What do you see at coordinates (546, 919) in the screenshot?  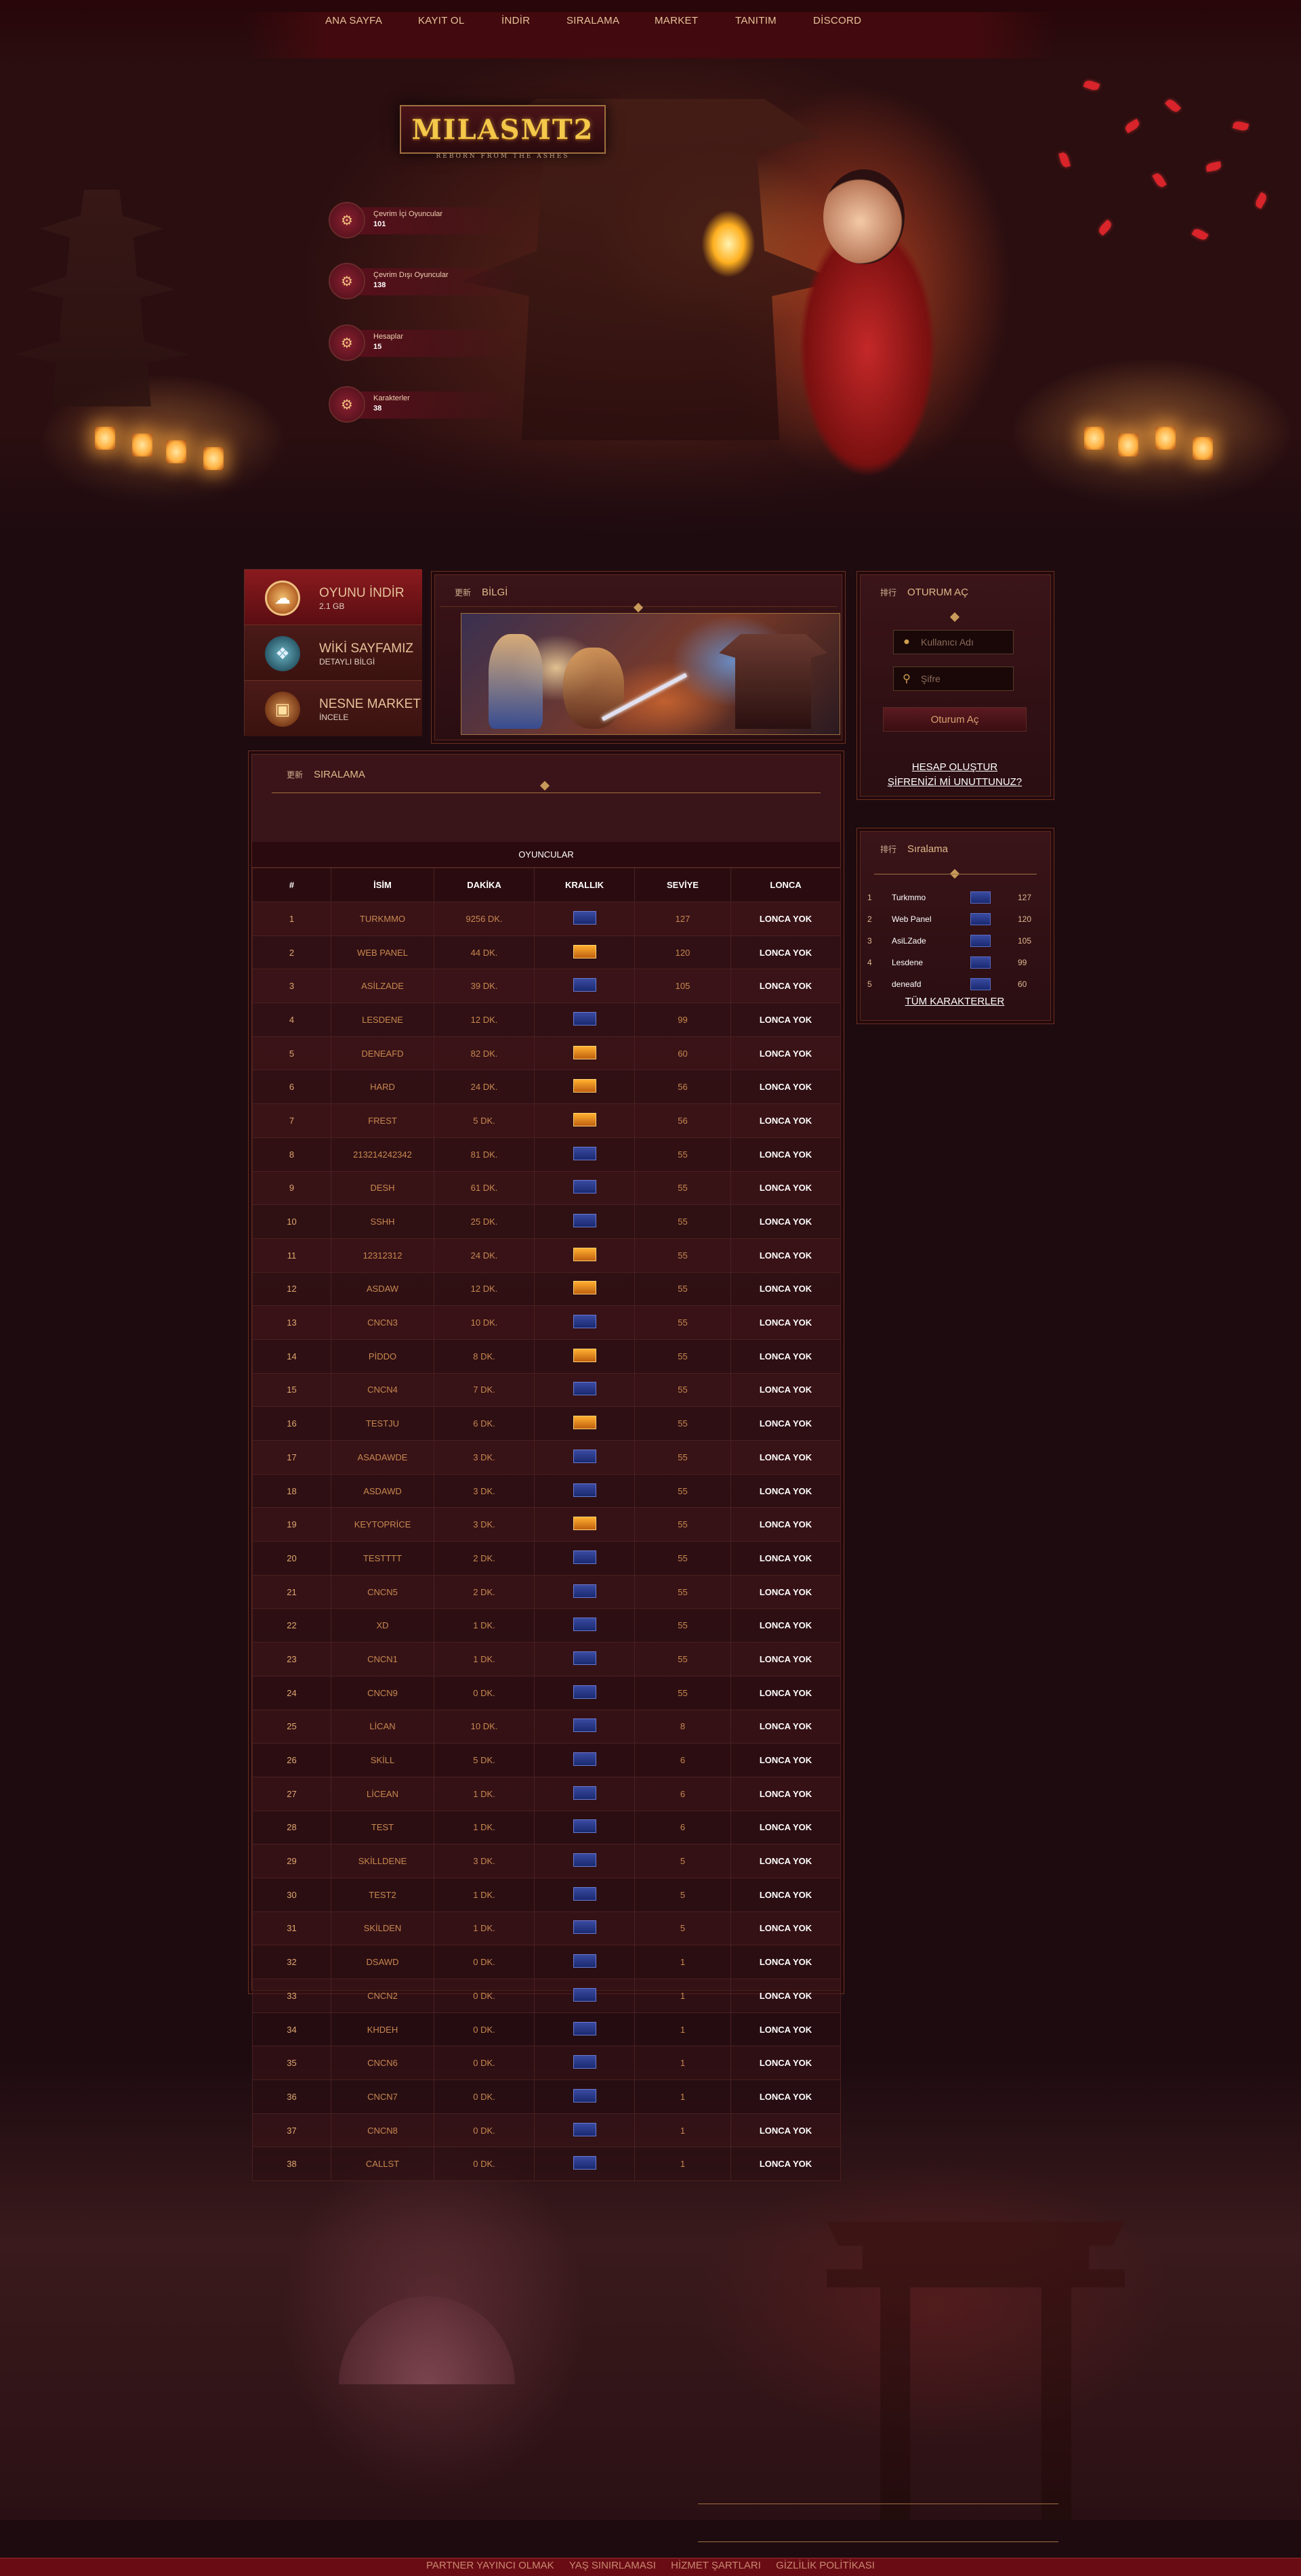 I see `table-row: 1 TURKMMO 9256 DK. 127 LONCA YOK` at bounding box center [546, 919].